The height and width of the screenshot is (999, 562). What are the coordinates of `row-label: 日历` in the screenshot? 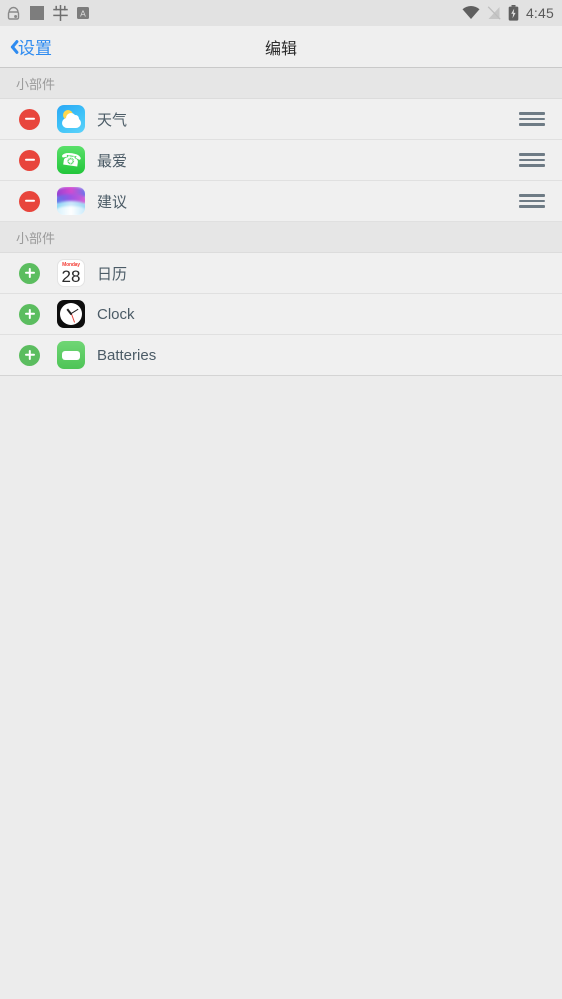 It's located at (112, 274).